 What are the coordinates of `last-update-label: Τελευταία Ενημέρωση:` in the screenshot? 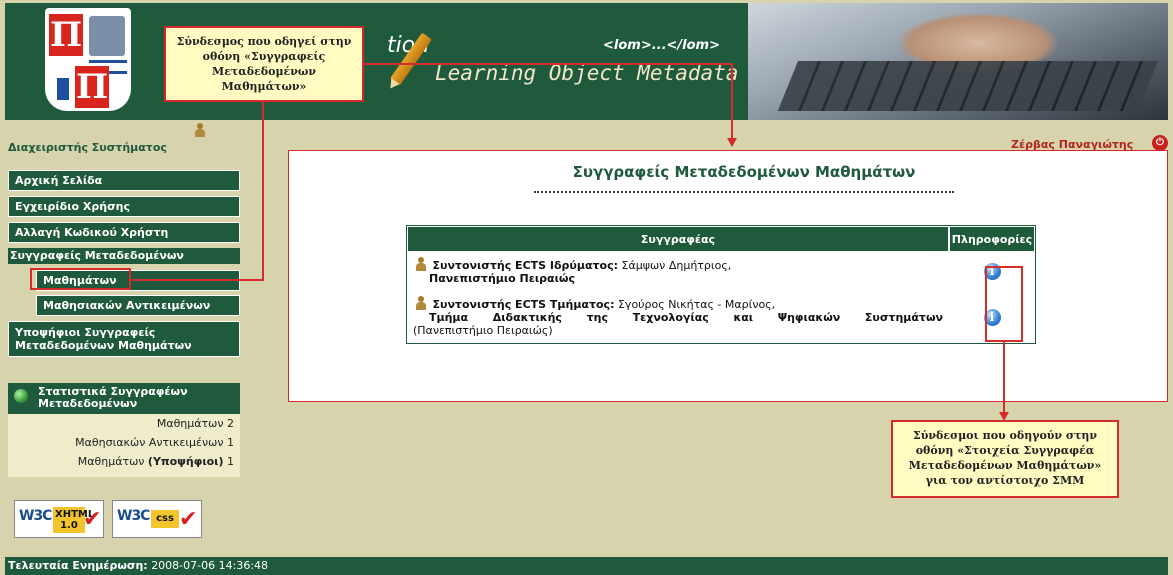 It's located at (78, 565).